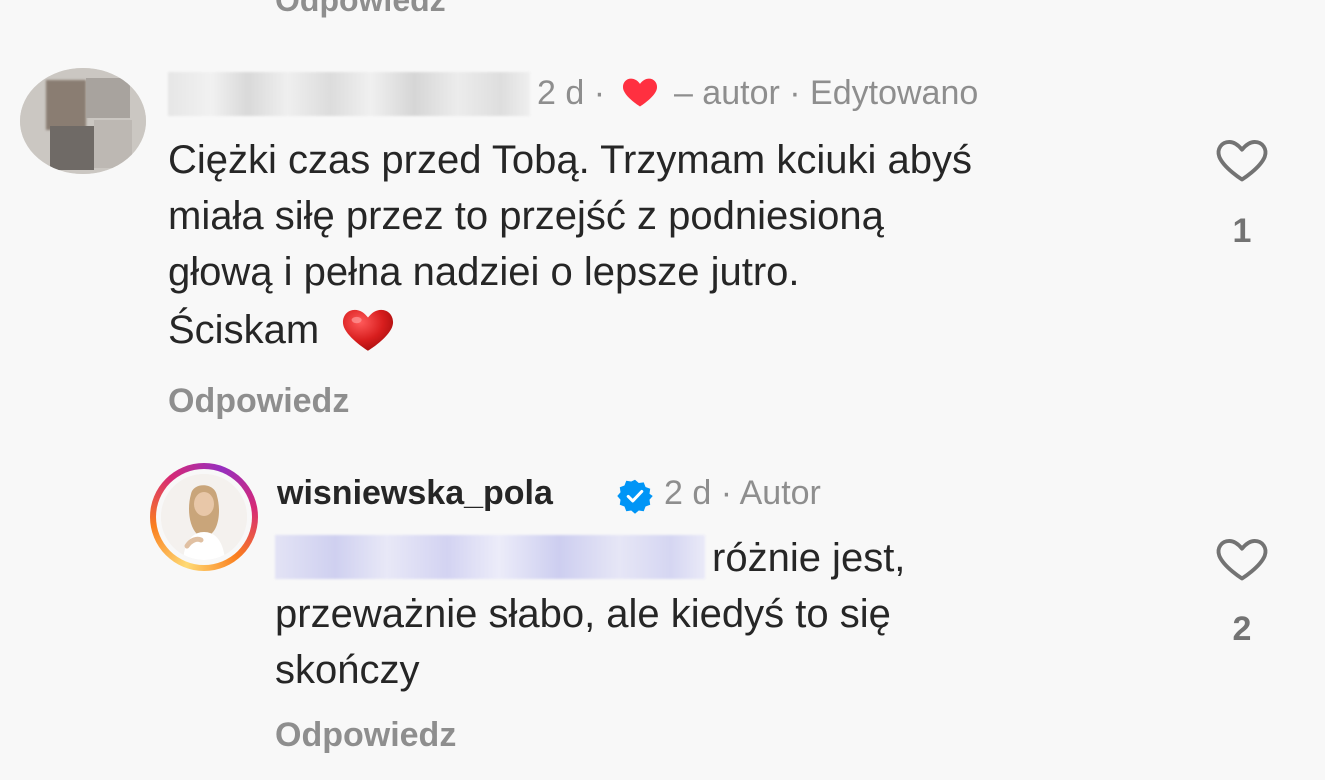  I want to click on author-avatar, so click(204, 517).